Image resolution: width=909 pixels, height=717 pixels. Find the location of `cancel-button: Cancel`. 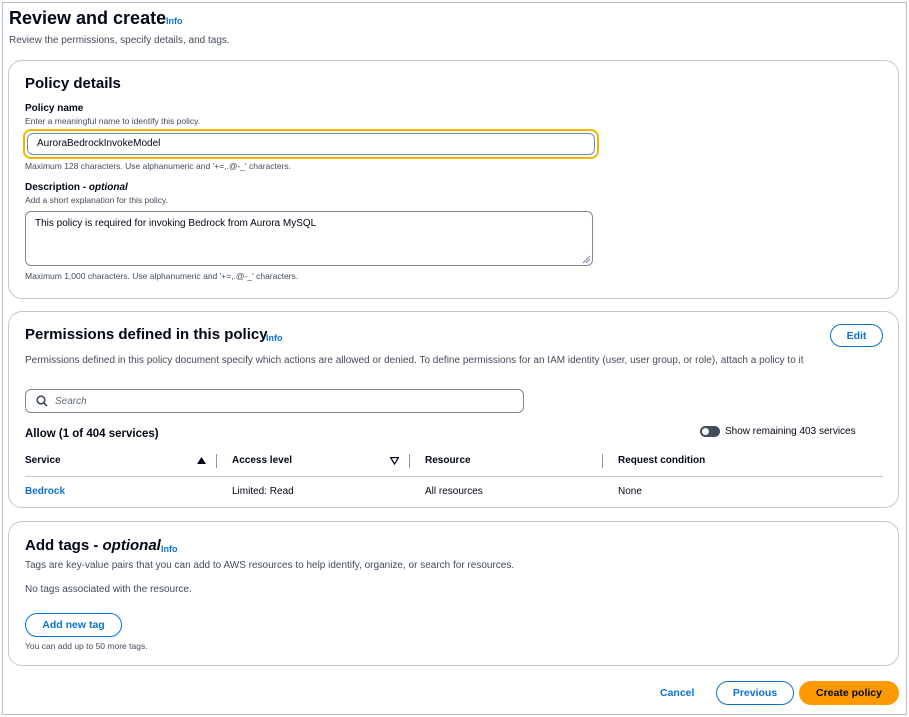

cancel-button: Cancel is located at coordinates (677, 693).